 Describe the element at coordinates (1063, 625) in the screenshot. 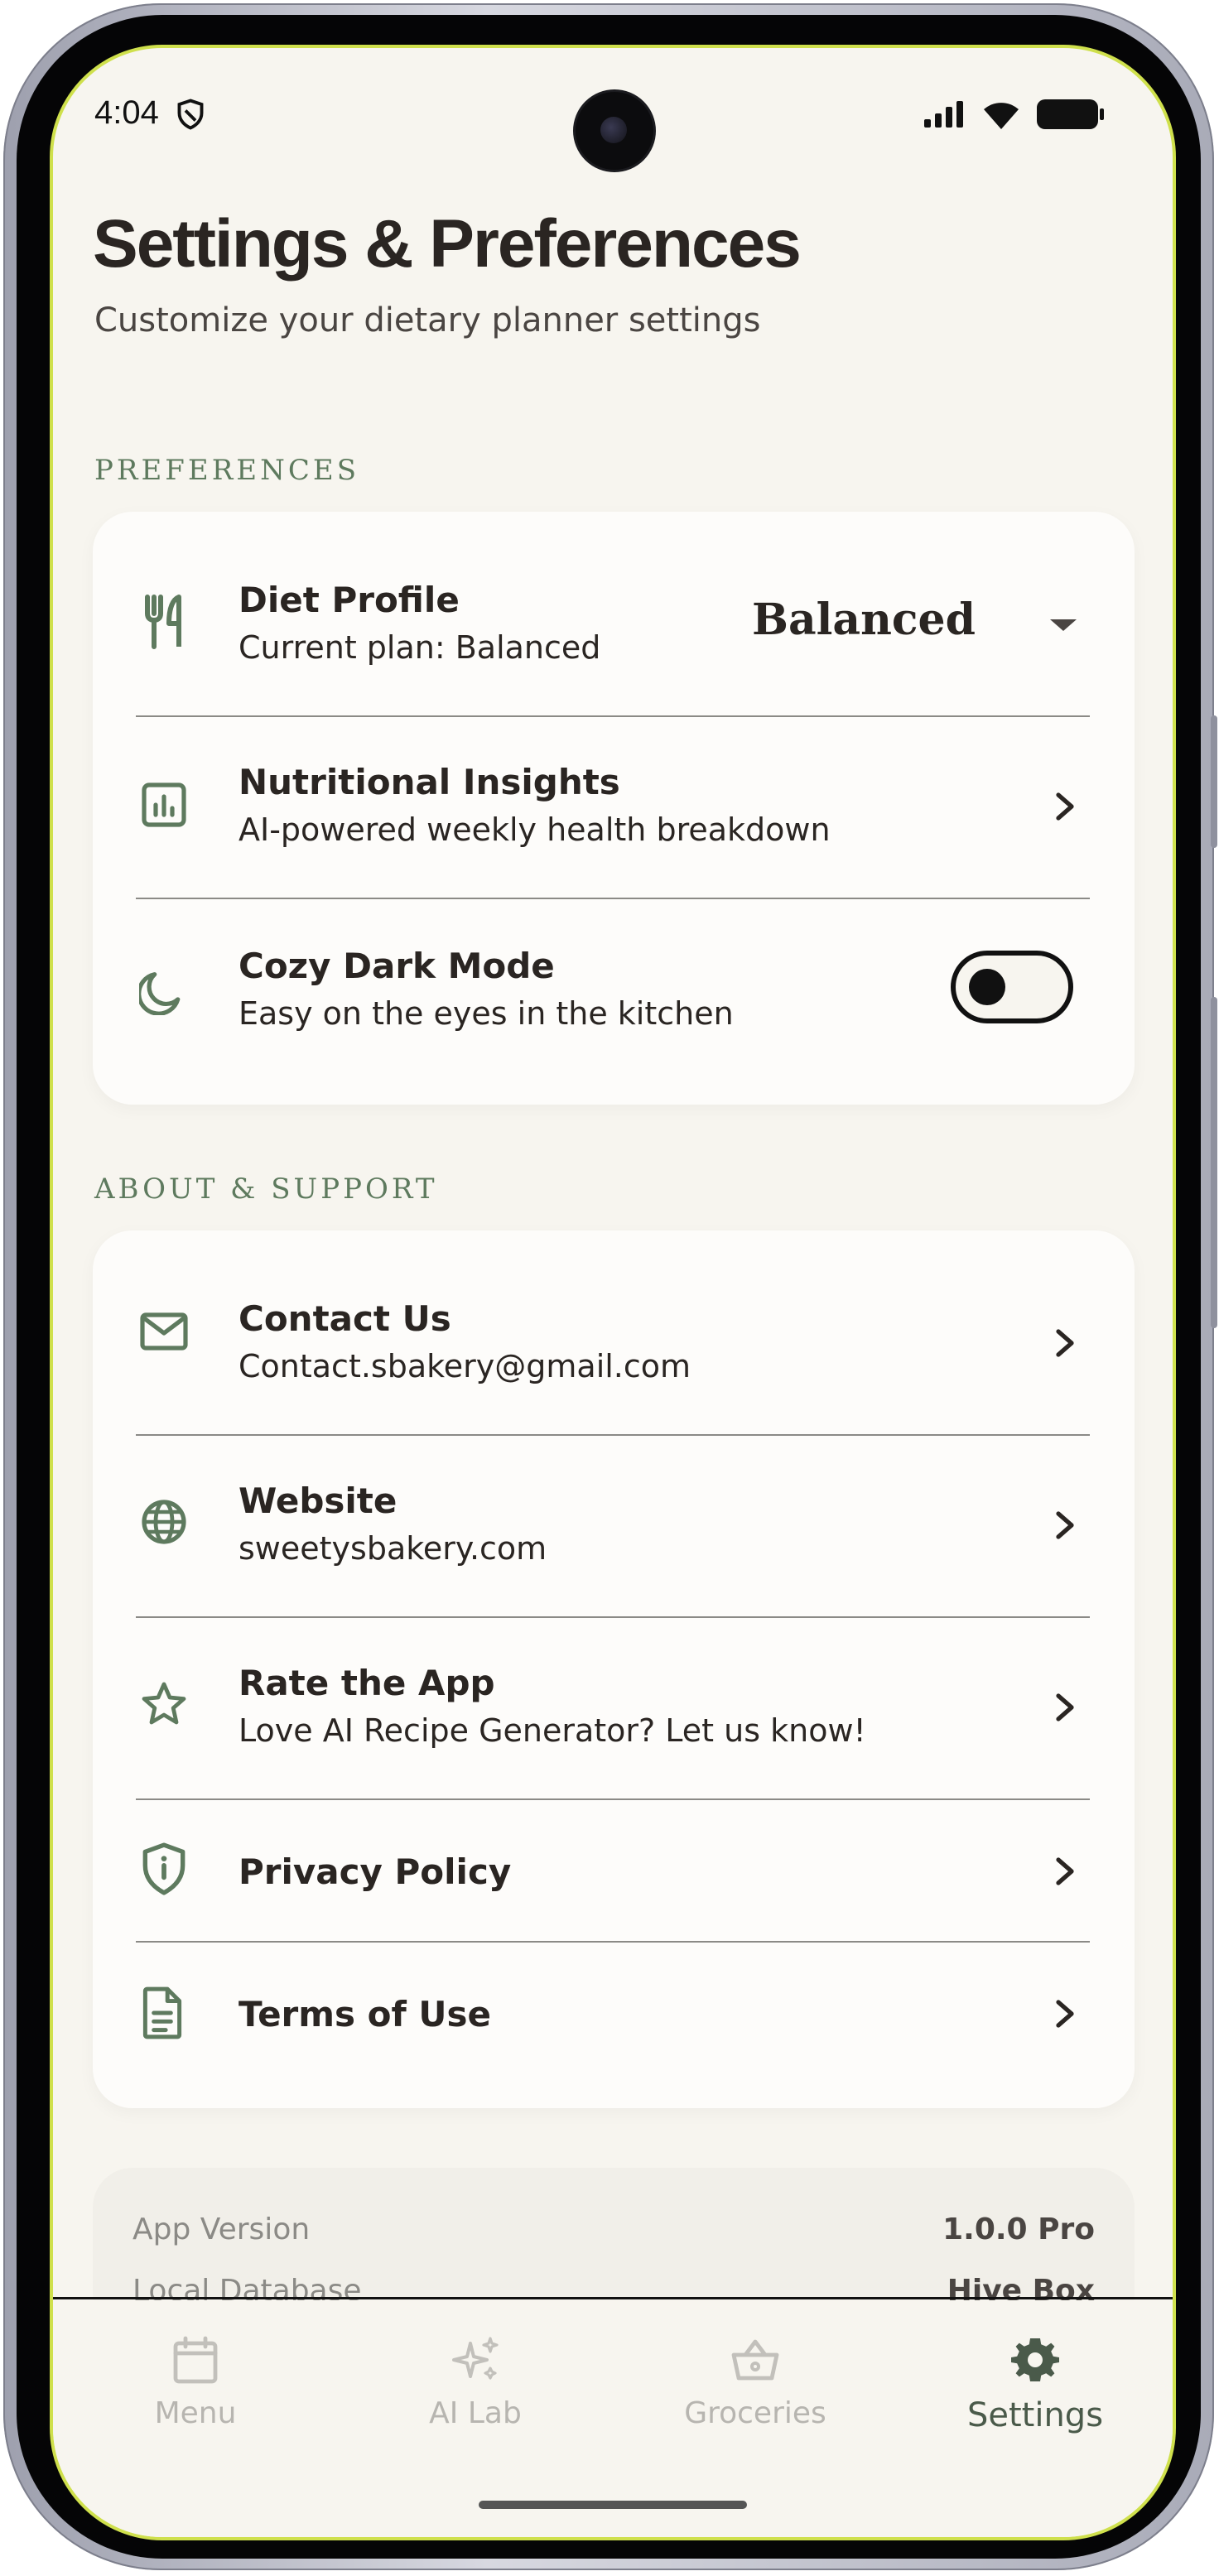

I see `chevron-down-icon` at that location.